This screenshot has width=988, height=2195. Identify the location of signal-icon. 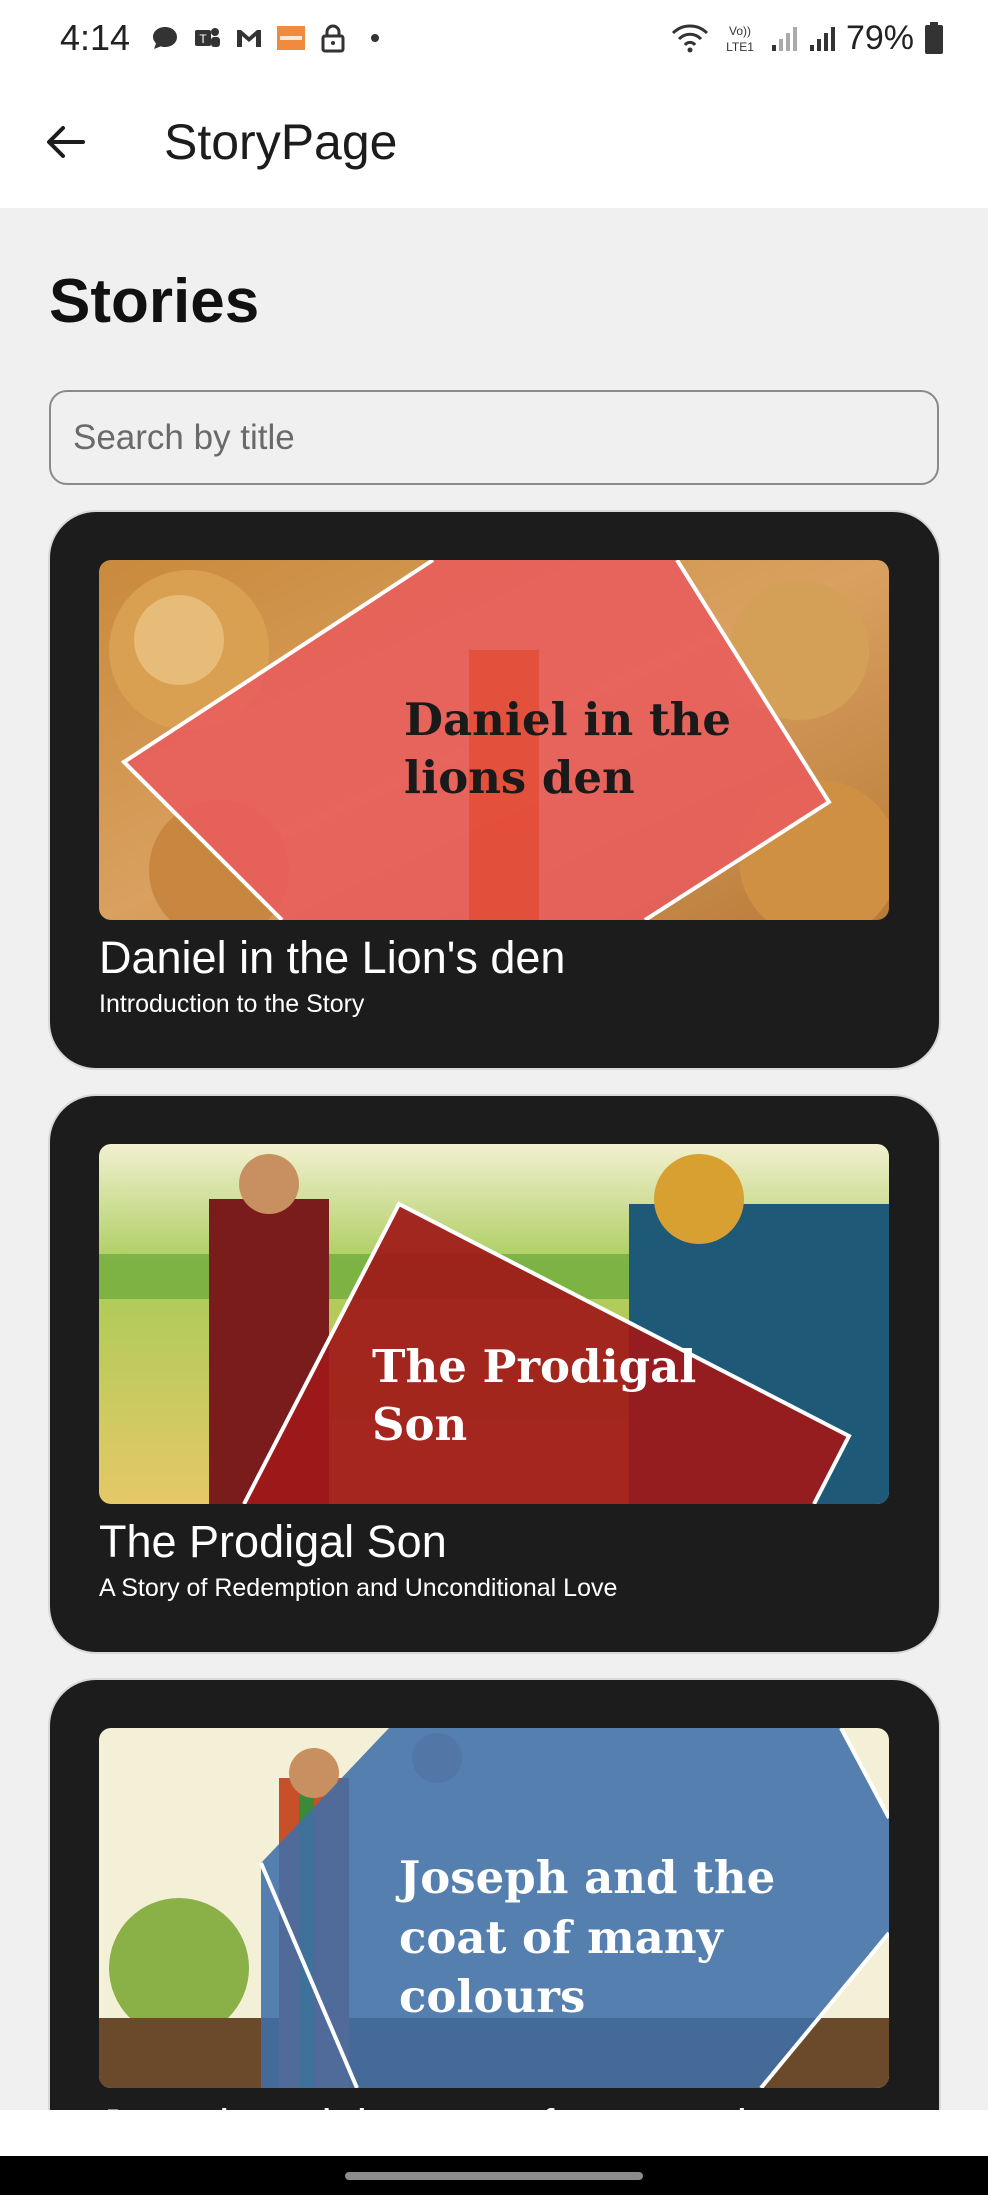
(822, 39).